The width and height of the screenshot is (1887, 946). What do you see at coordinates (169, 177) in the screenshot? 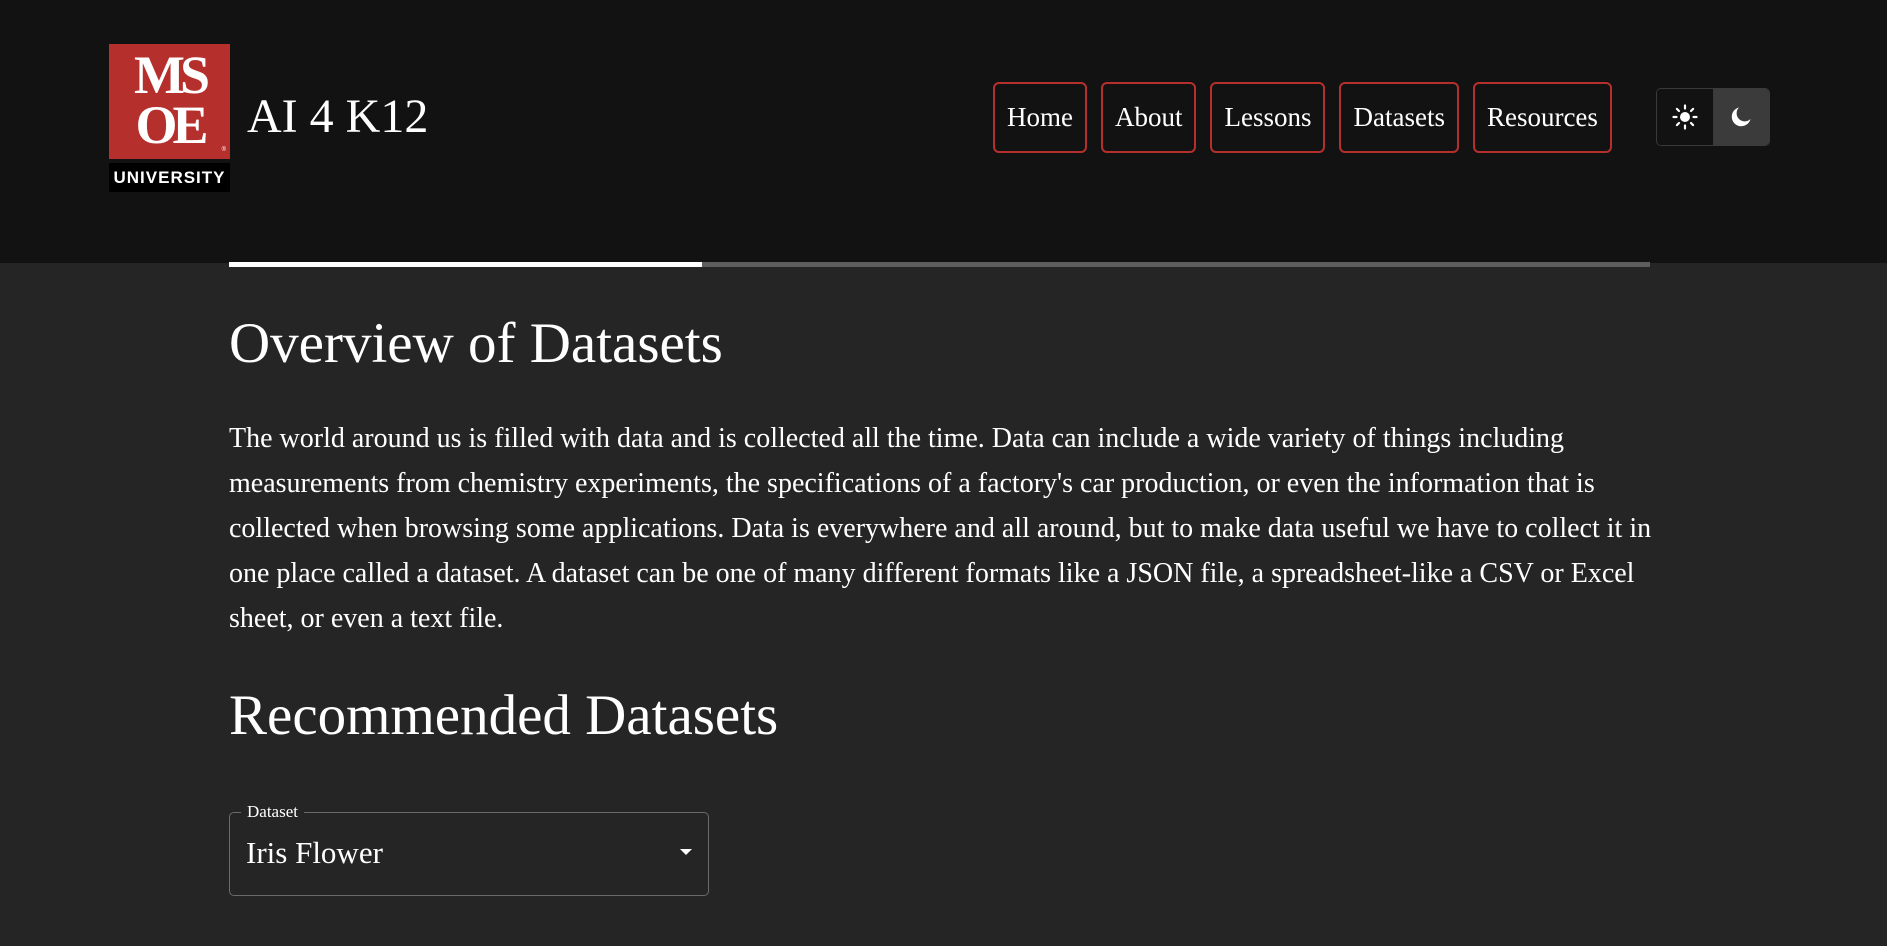
I see `logo-subtitle: UNIVERSITY` at bounding box center [169, 177].